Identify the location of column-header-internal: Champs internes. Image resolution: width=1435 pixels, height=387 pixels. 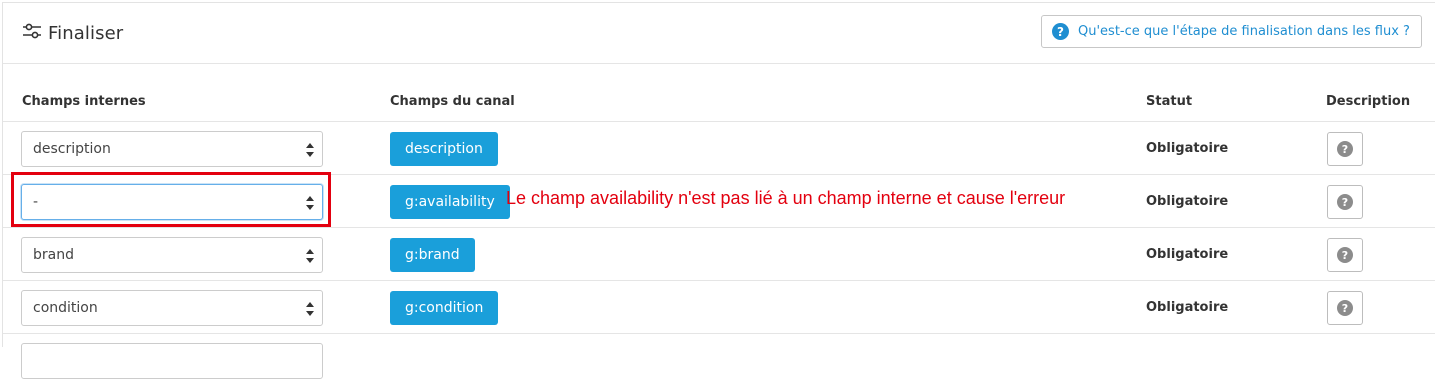
(84, 101).